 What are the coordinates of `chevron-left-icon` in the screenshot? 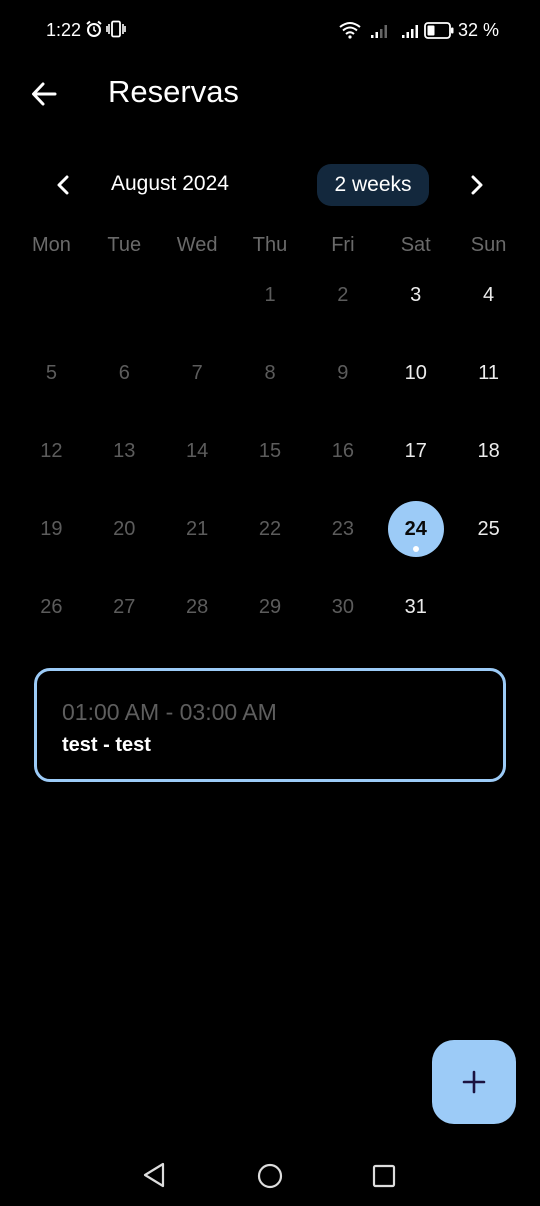 It's located at (63, 185).